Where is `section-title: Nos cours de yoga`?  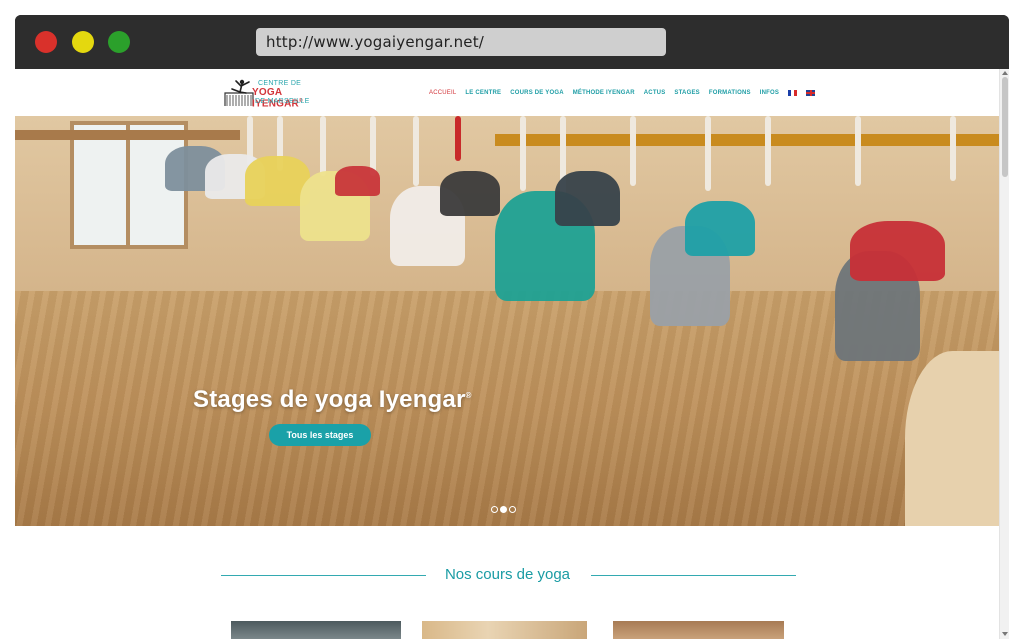 section-title: Nos cours de yoga is located at coordinates (507, 574).